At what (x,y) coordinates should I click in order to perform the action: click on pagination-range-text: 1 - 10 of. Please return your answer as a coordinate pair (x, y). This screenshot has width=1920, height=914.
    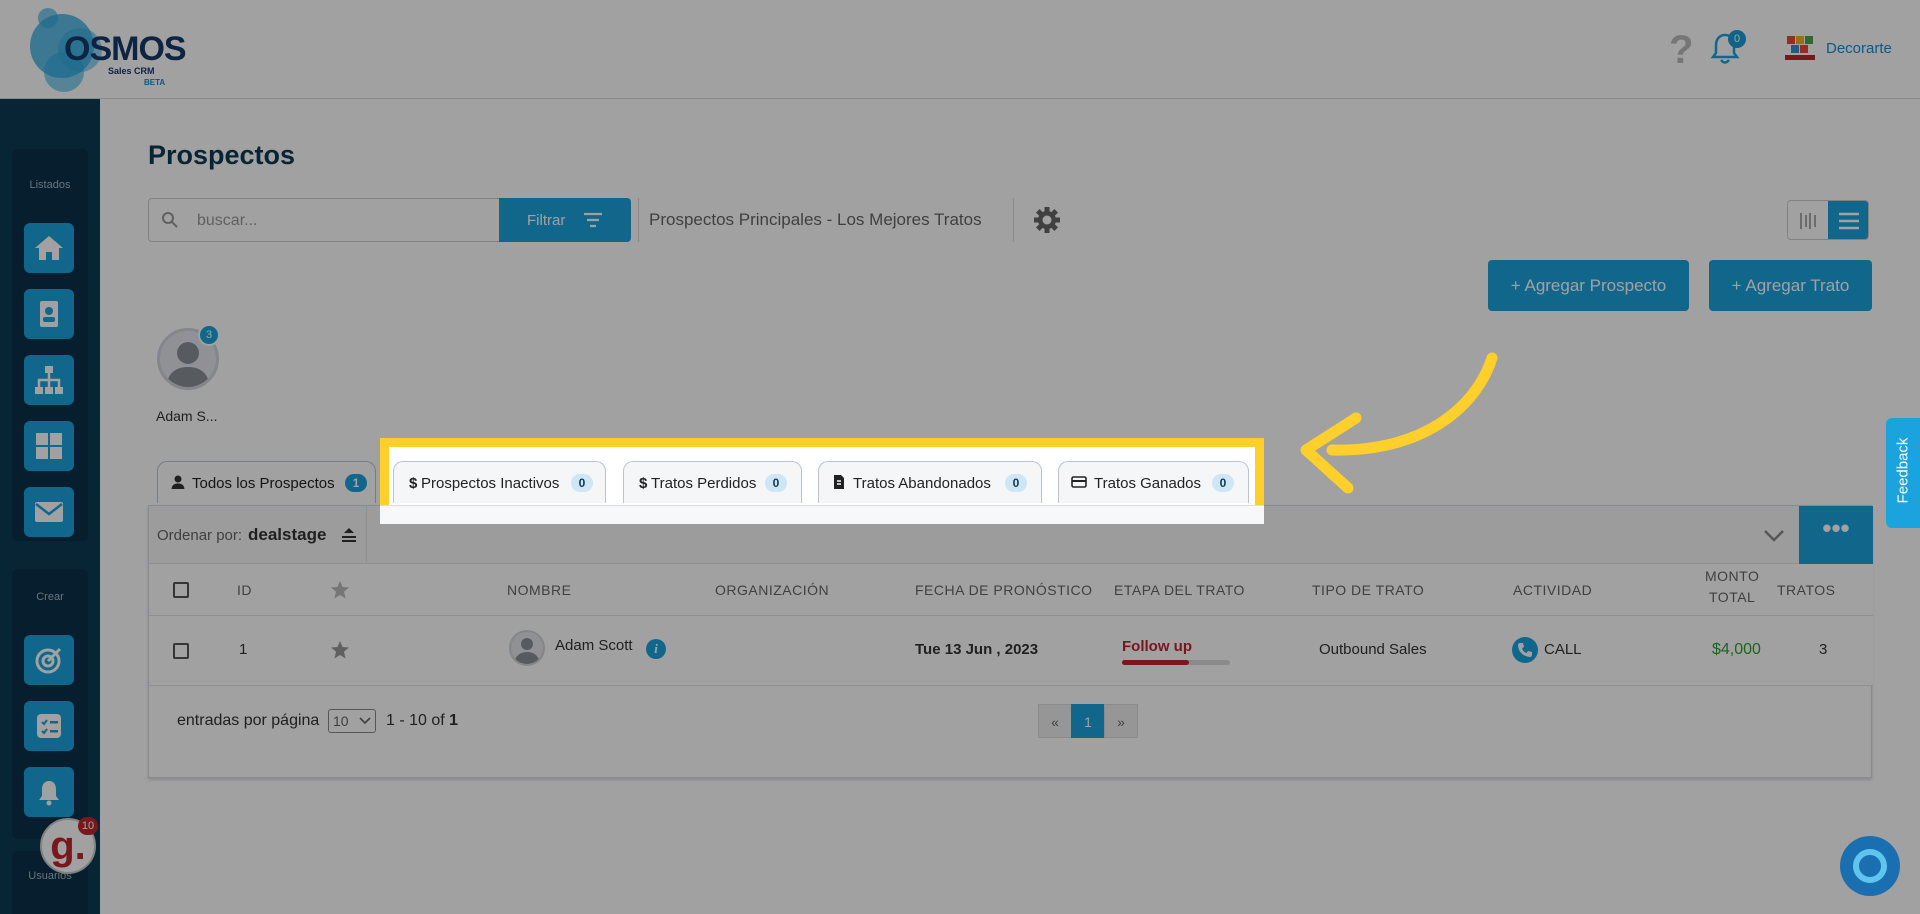
    Looking at the image, I should click on (415, 720).